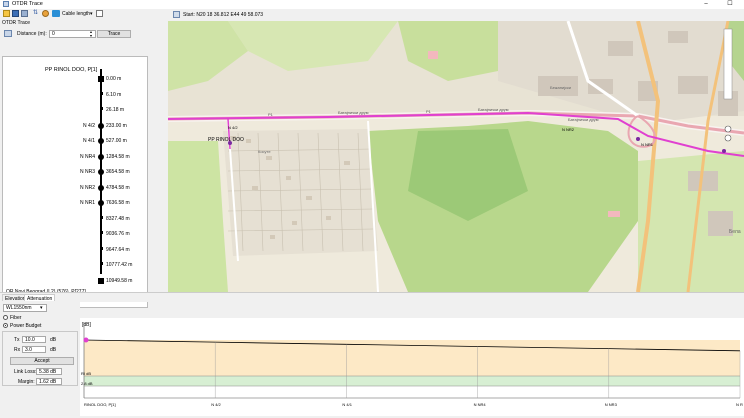 The height and width of the screenshot is (418, 744). What do you see at coordinates (568, 129) in the screenshot?
I see `map-label-nr2: N NR2` at bounding box center [568, 129].